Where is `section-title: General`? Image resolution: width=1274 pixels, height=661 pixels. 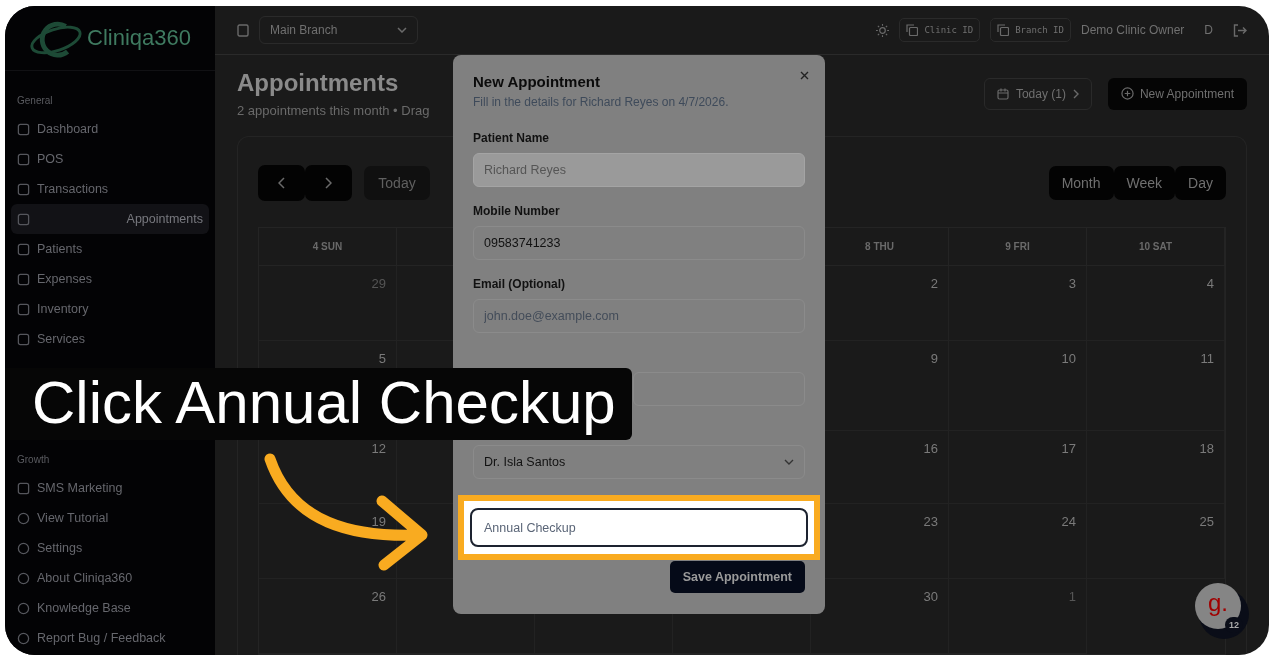 section-title: General is located at coordinates (35, 101).